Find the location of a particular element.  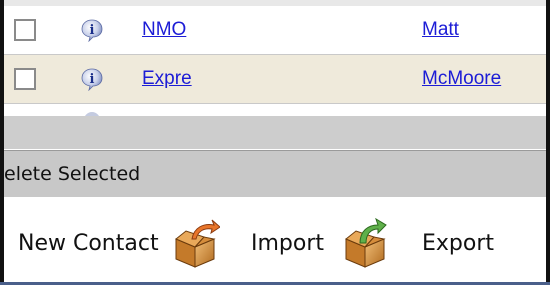

frame-border-right is located at coordinates (548, 142).